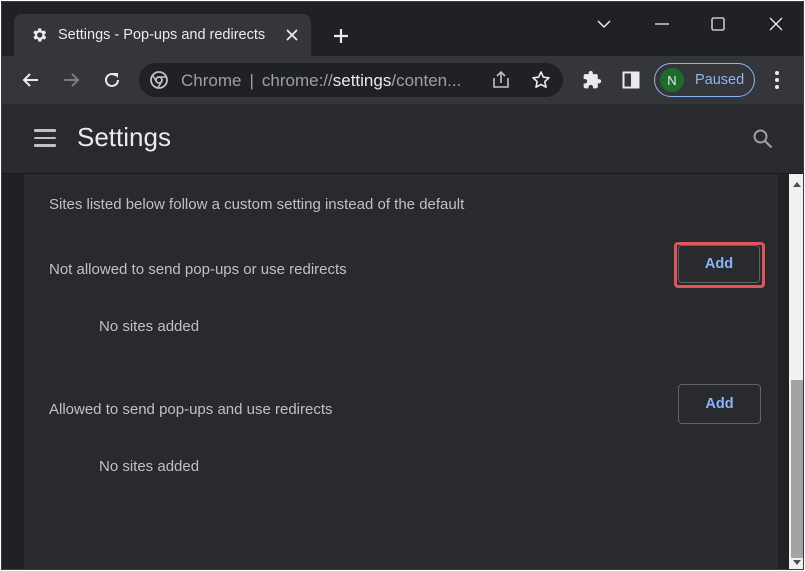 This screenshot has width=805, height=571. Describe the element at coordinates (796, 371) in the screenshot. I see `scrollbar` at that location.